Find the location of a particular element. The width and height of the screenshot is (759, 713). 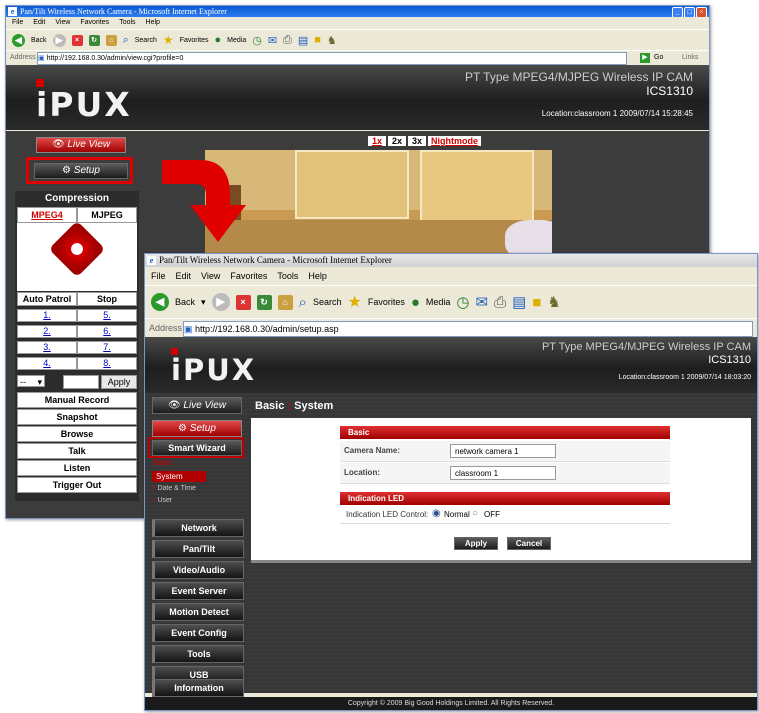

maximize-icon: □ is located at coordinates (689, 12).